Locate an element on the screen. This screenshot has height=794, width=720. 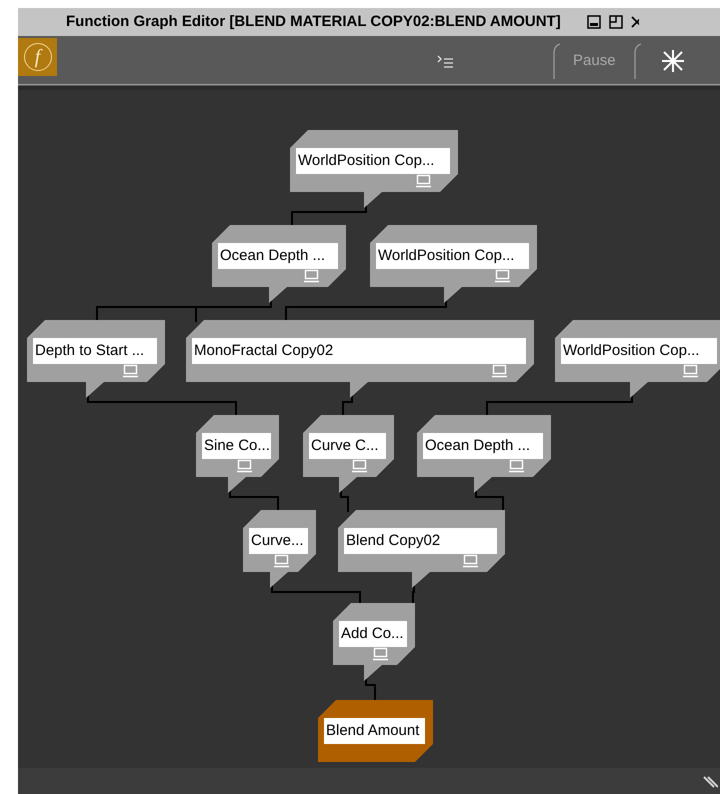
graph-node: Blend Copy02 is located at coordinates (421, 549).